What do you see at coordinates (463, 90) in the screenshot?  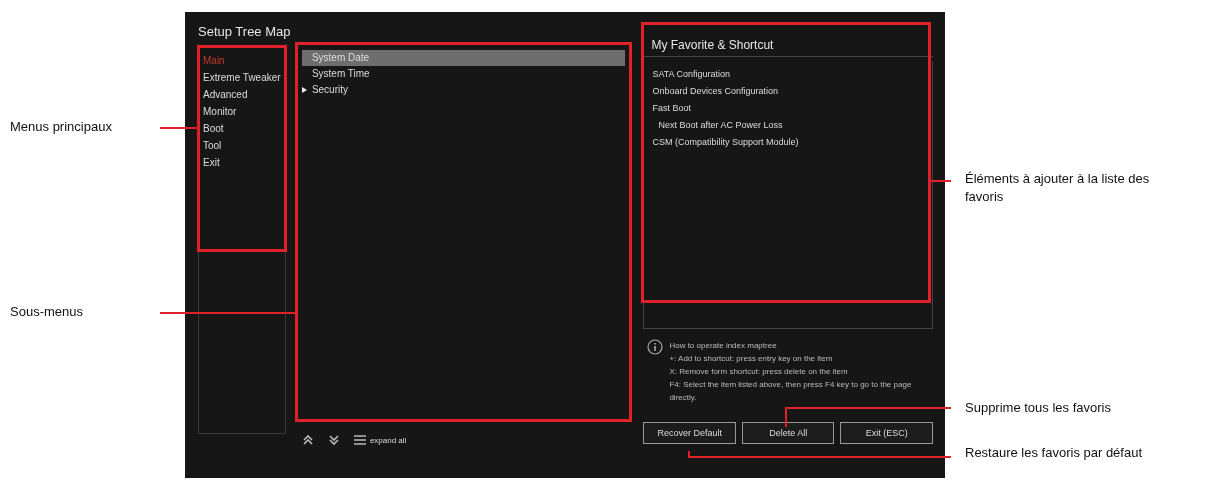 I see `submenu-item: Security` at bounding box center [463, 90].